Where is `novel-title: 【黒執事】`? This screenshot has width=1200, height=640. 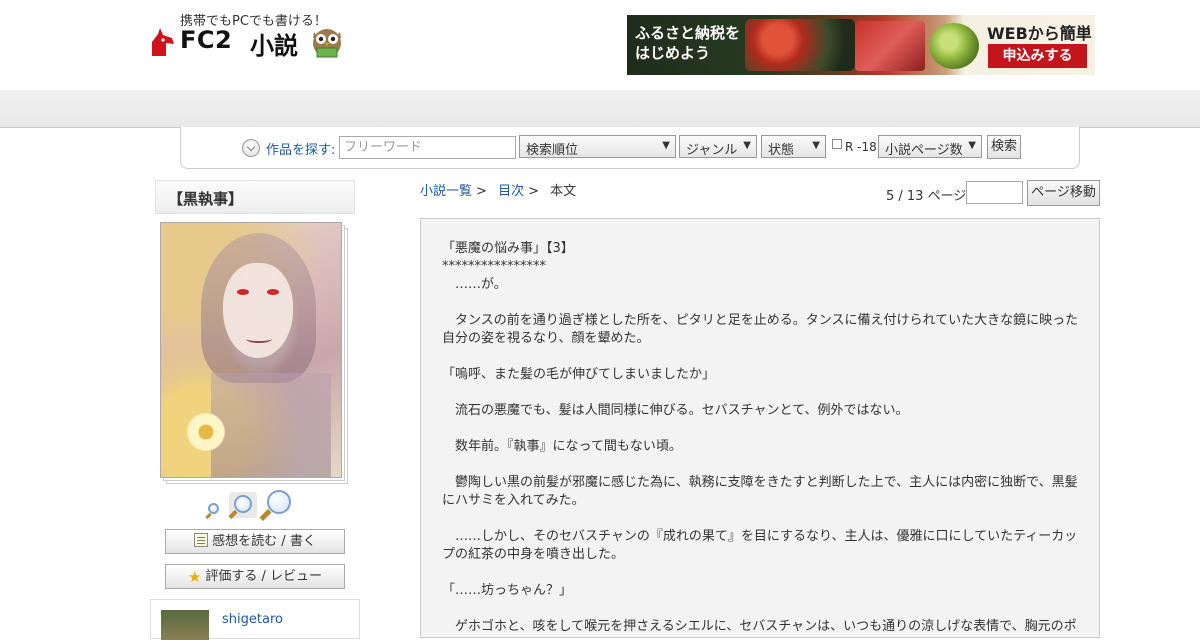 novel-title: 【黒執事】 is located at coordinates (255, 197).